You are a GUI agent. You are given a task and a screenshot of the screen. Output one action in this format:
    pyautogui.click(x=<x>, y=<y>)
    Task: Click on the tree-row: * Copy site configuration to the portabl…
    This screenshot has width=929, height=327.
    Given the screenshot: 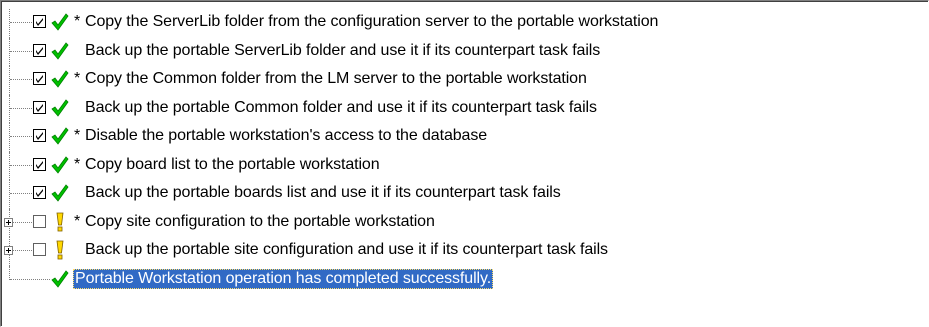 What is the action you would take?
    pyautogui.click(x=464, y=222)
    